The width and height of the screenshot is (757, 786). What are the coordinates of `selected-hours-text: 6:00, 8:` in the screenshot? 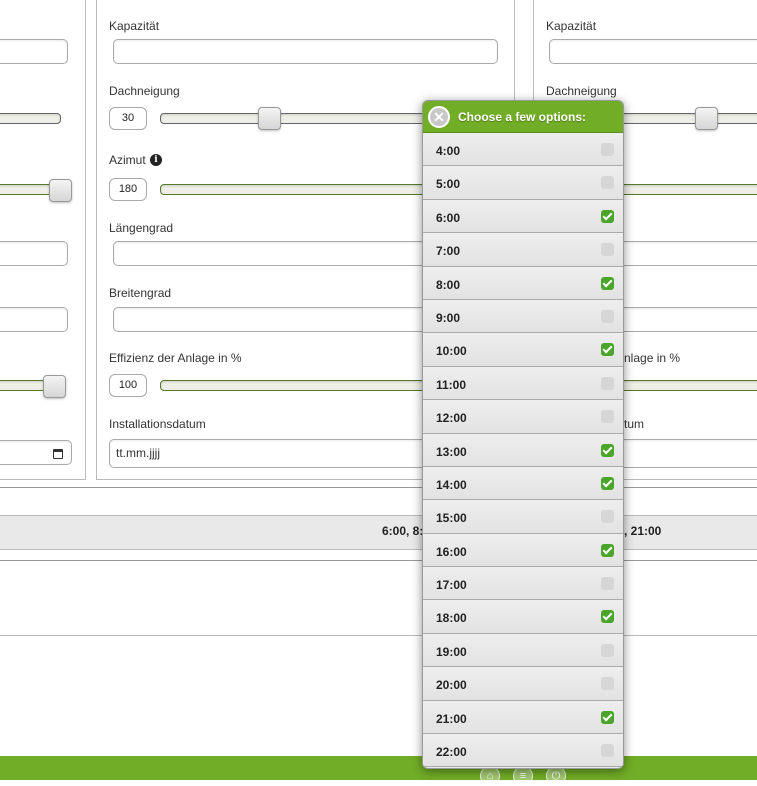 It's located at (403, 531).